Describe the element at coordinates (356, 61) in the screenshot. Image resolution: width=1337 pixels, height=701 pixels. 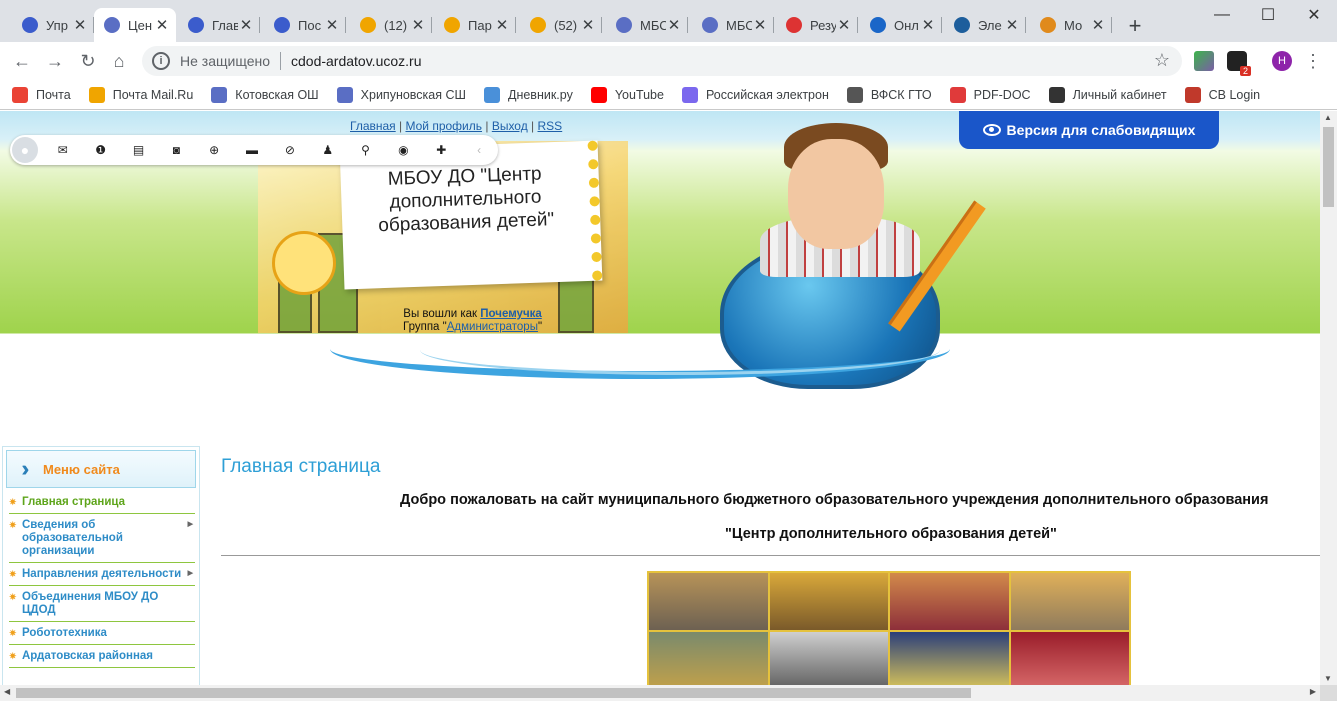
I see `url-text: cdod-ardatov.ucoz.ru` at that location.